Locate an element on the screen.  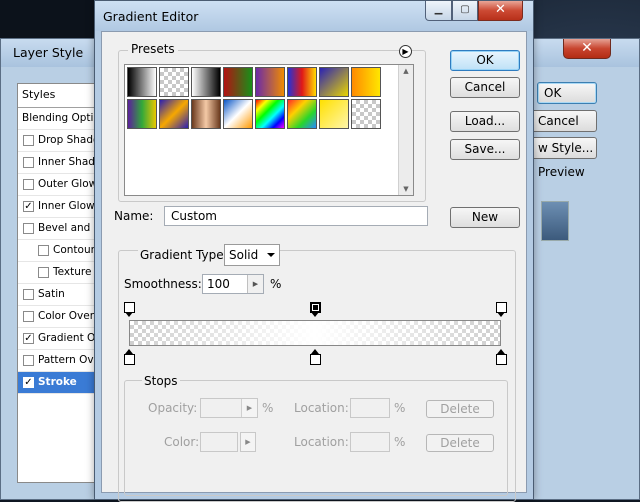
scroll-down-icon: ▼ is located at coordinates (406, 189).